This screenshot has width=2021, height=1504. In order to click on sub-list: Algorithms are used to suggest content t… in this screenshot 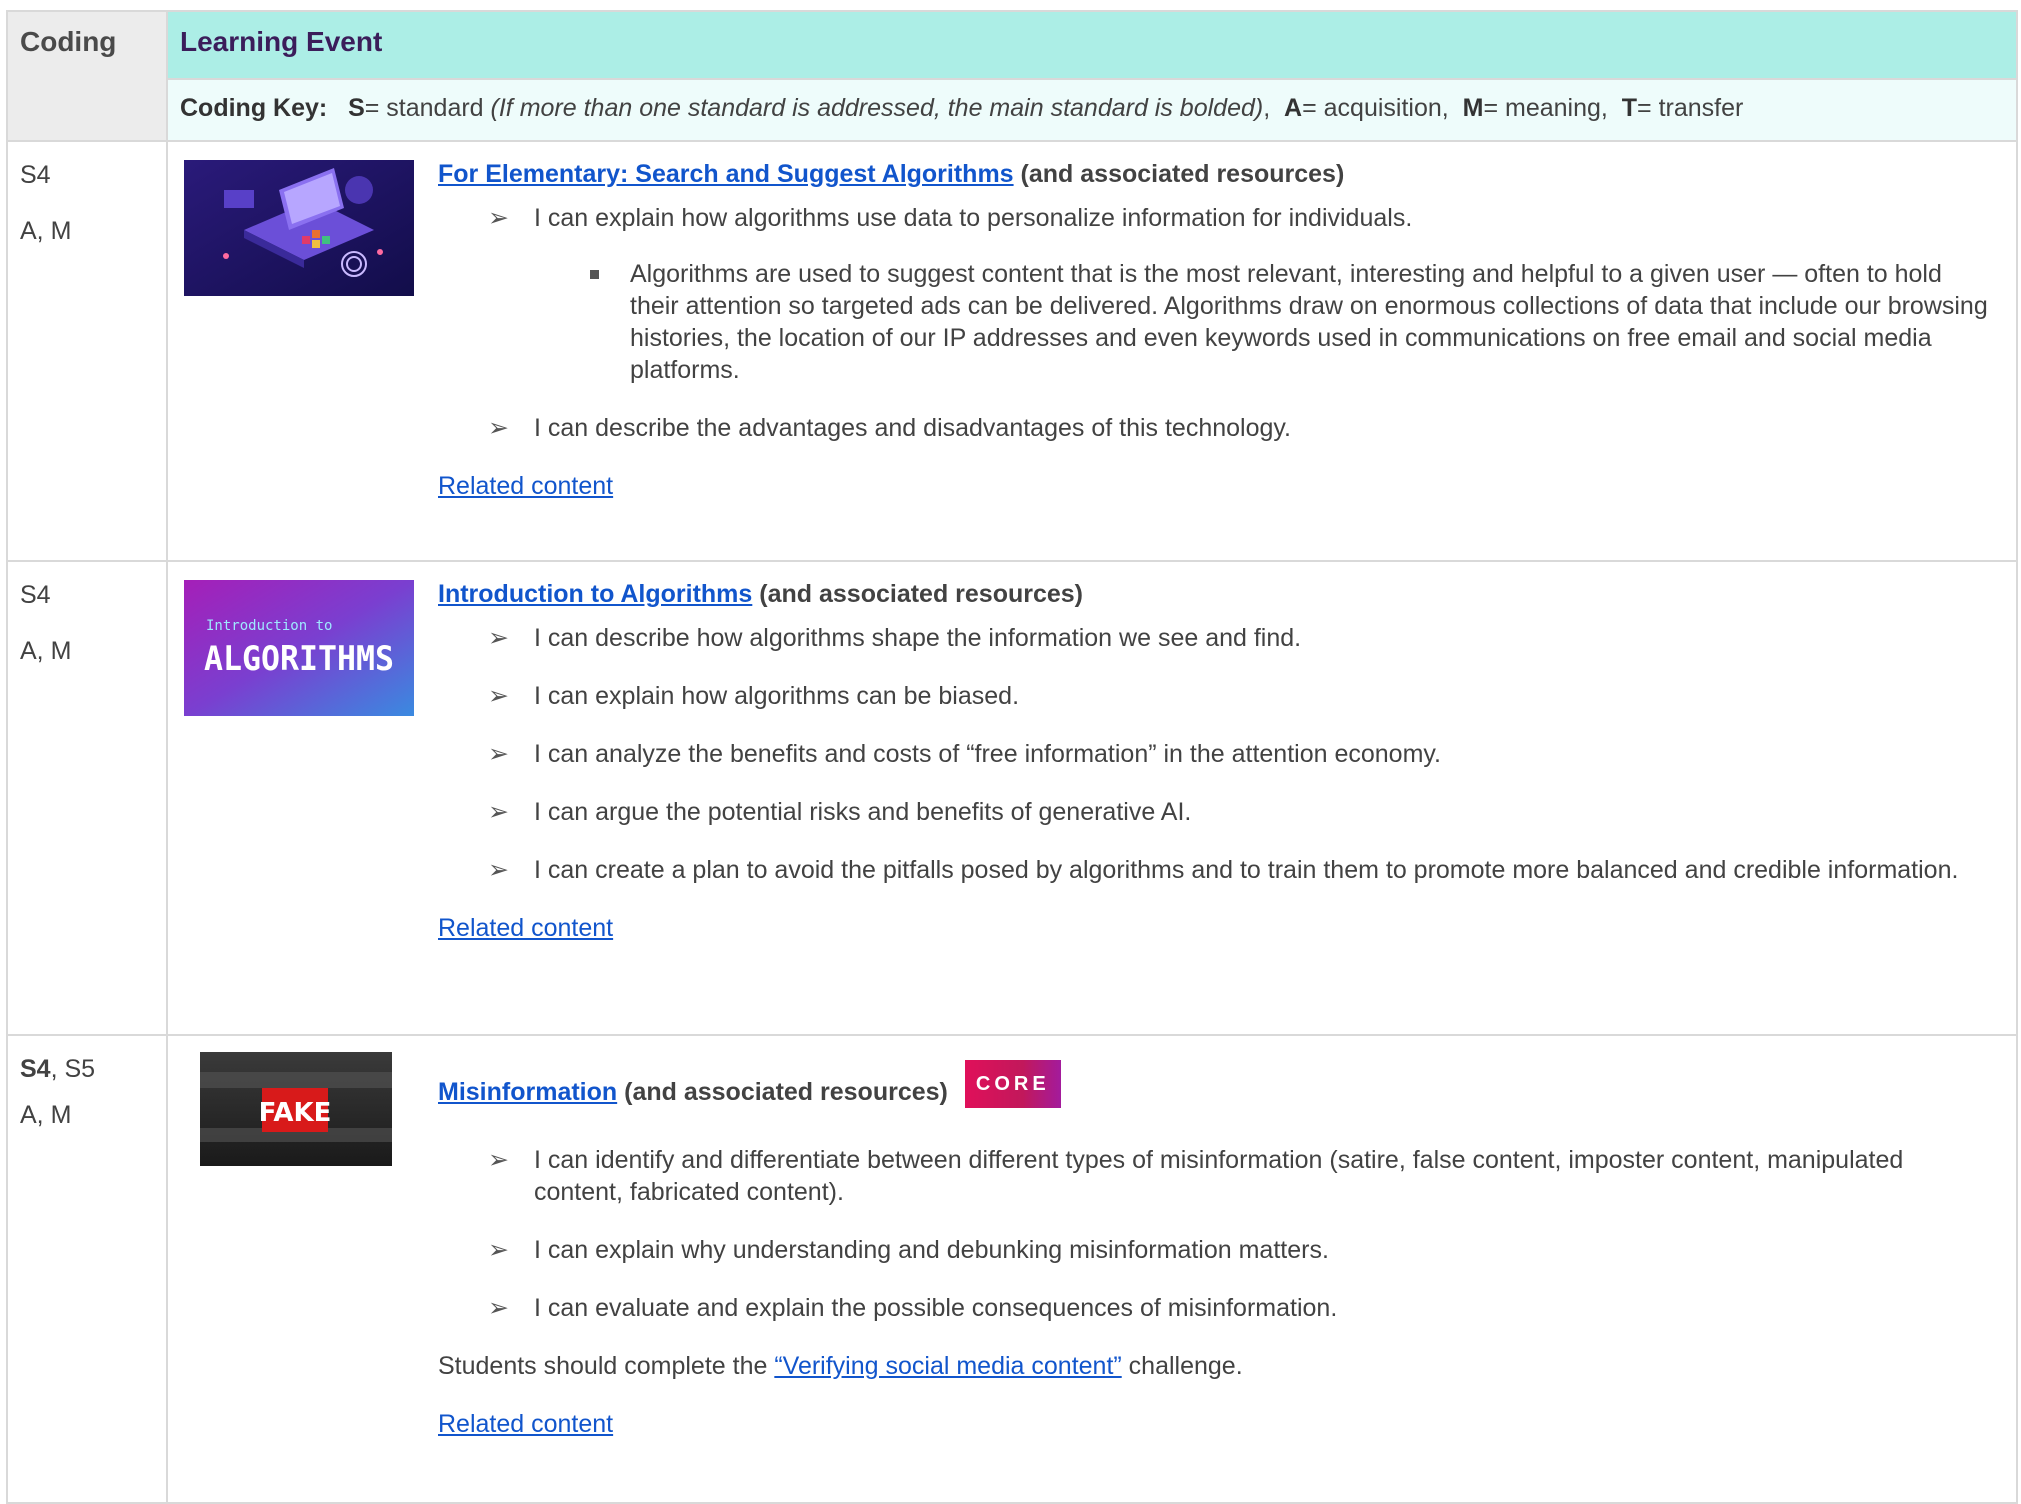, I will do `click(1265, 322)`.